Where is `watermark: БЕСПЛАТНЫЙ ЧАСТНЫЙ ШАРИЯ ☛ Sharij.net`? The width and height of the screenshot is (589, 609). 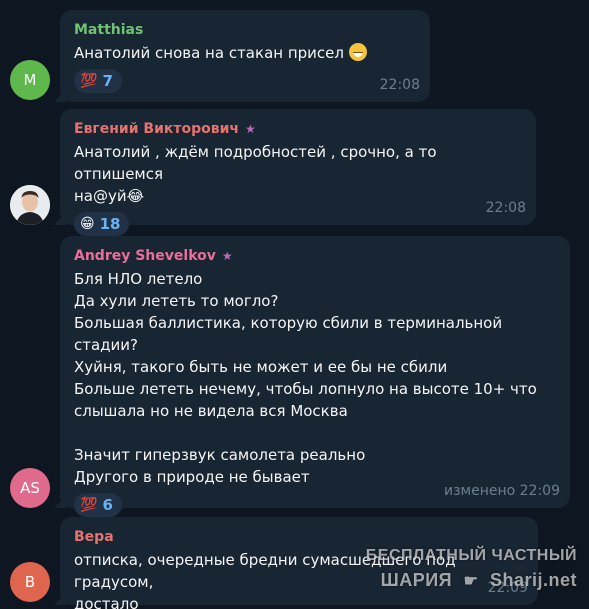 watermark: БЕСПЛАТНЫЙ ЧАСТНЫЙ ШАРИЯ ☛ Sharij.net is located at coordinates (471, 569).